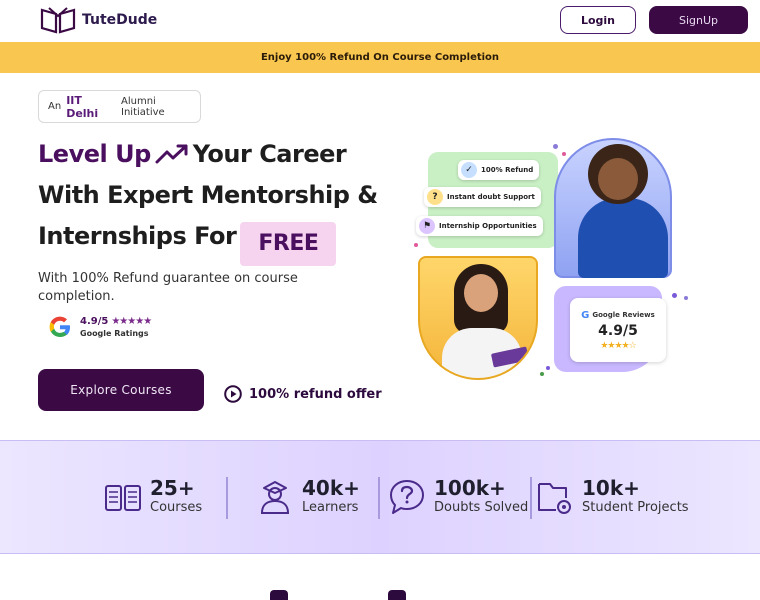 The width and height of the screenshot is (760, 600). What do you see at coordinates (611, 488) in the screenshot?
I see `stat-value: 10k+` at bounding box center [611, 488].